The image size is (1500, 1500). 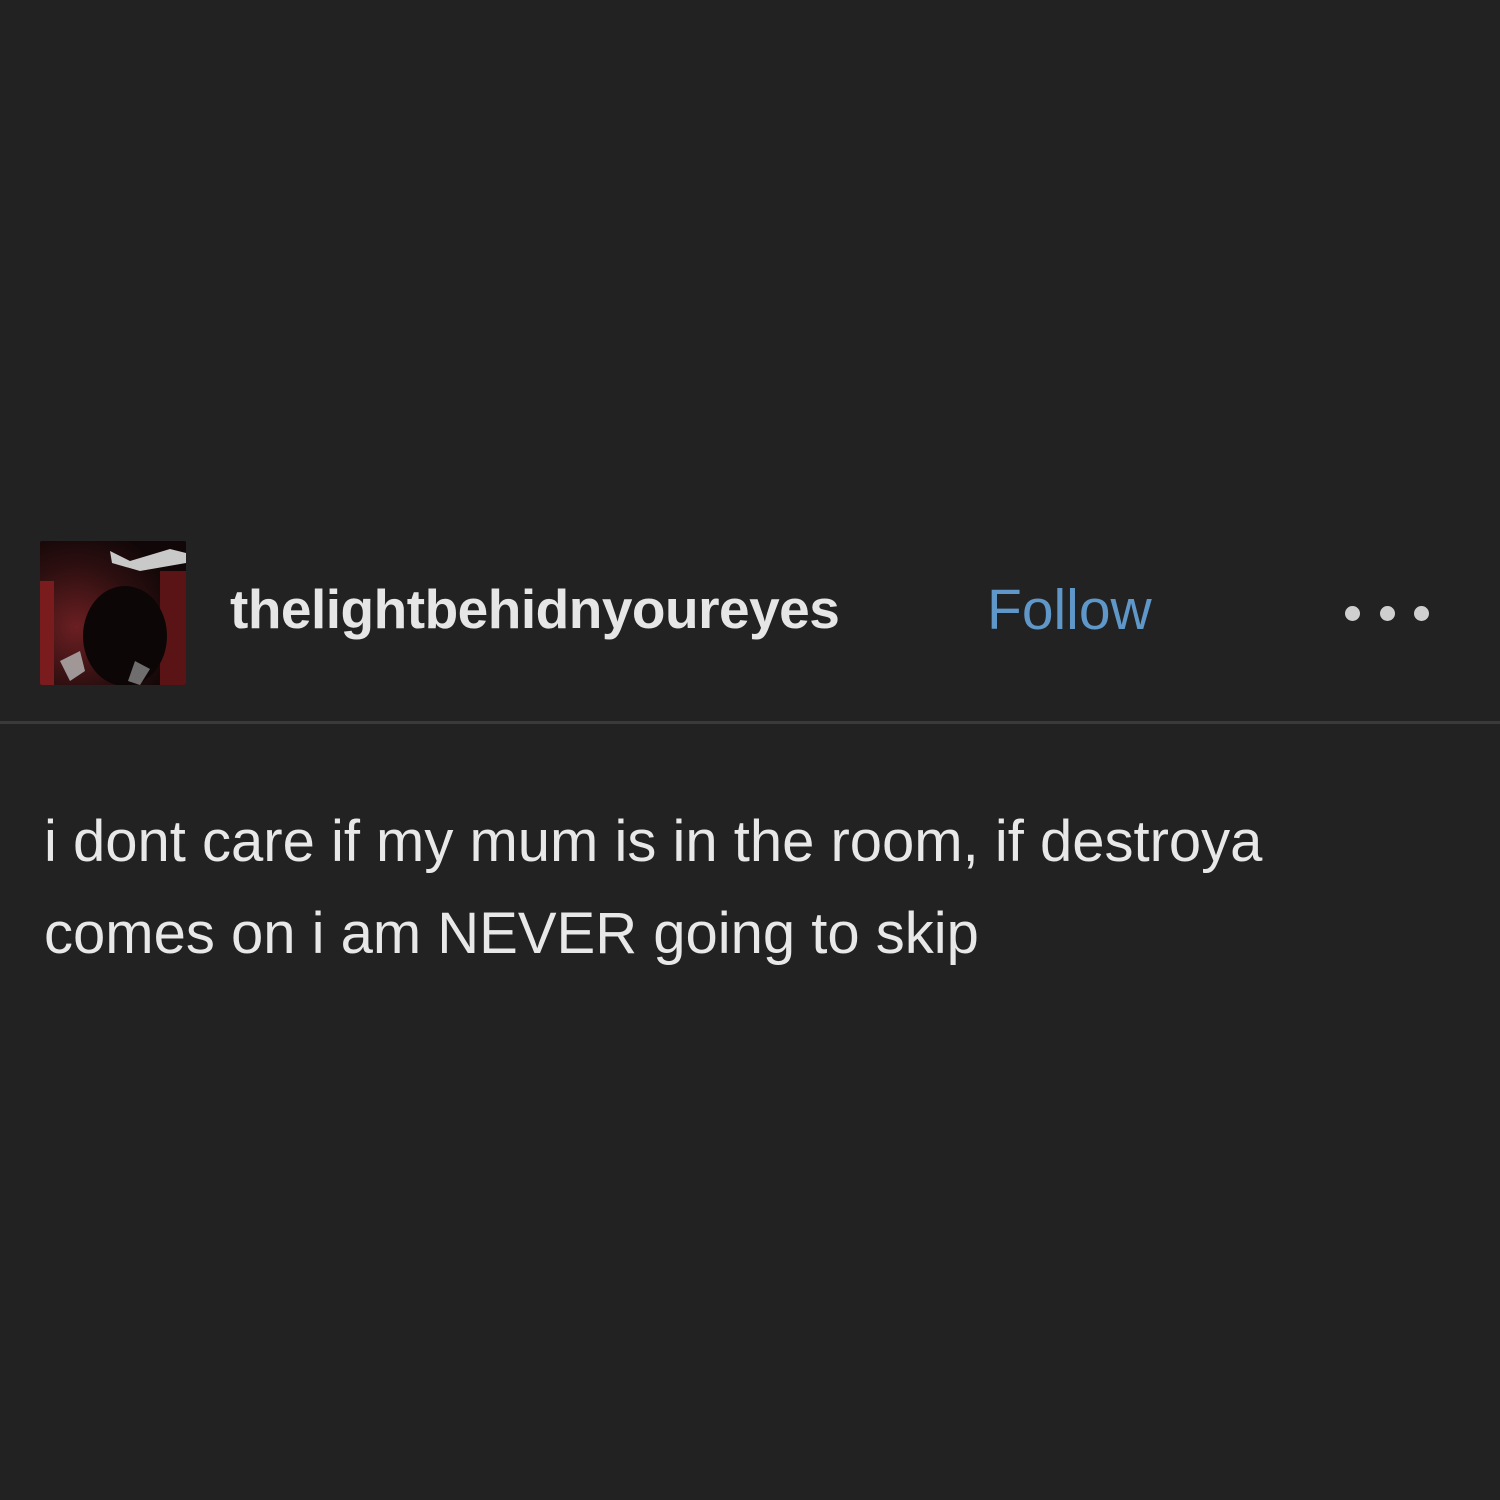 I want to click on follow-button: Follow, so click(x=1069, y=610).